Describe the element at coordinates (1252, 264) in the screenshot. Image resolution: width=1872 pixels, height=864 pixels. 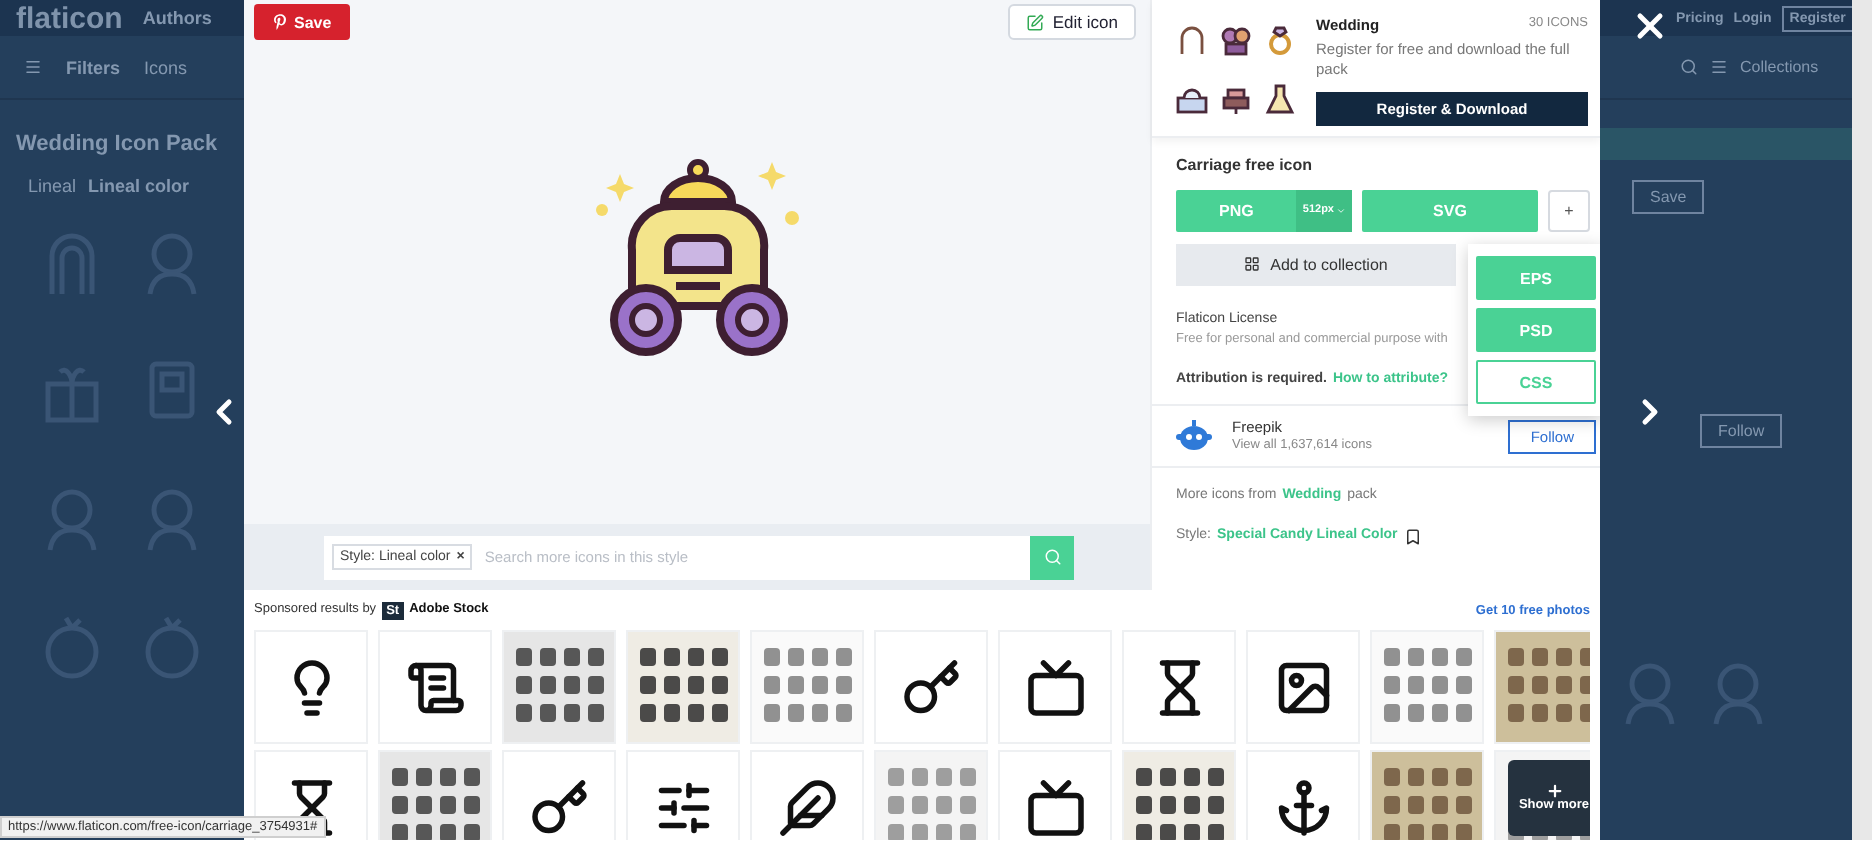
I see `collection-icon` at that location.